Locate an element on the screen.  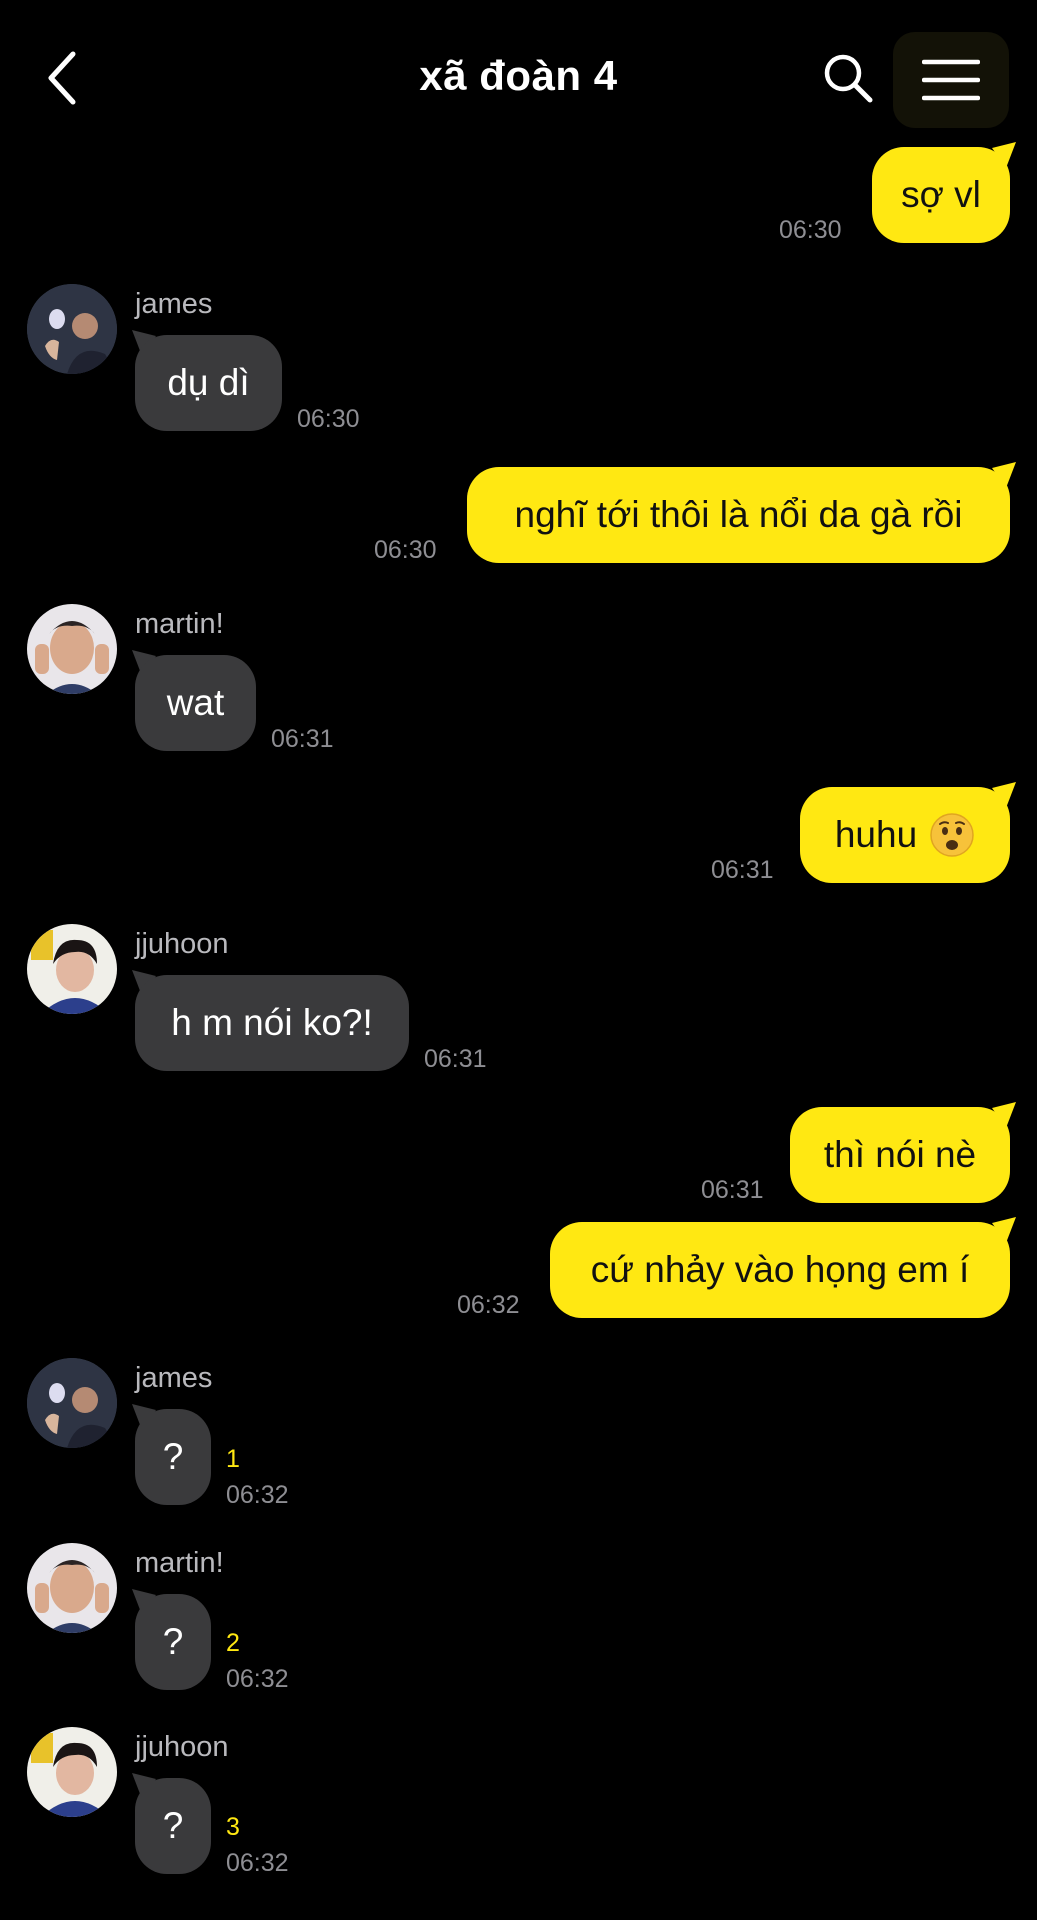
my-message-bubble: huhu is located at coordinates (905, 835).